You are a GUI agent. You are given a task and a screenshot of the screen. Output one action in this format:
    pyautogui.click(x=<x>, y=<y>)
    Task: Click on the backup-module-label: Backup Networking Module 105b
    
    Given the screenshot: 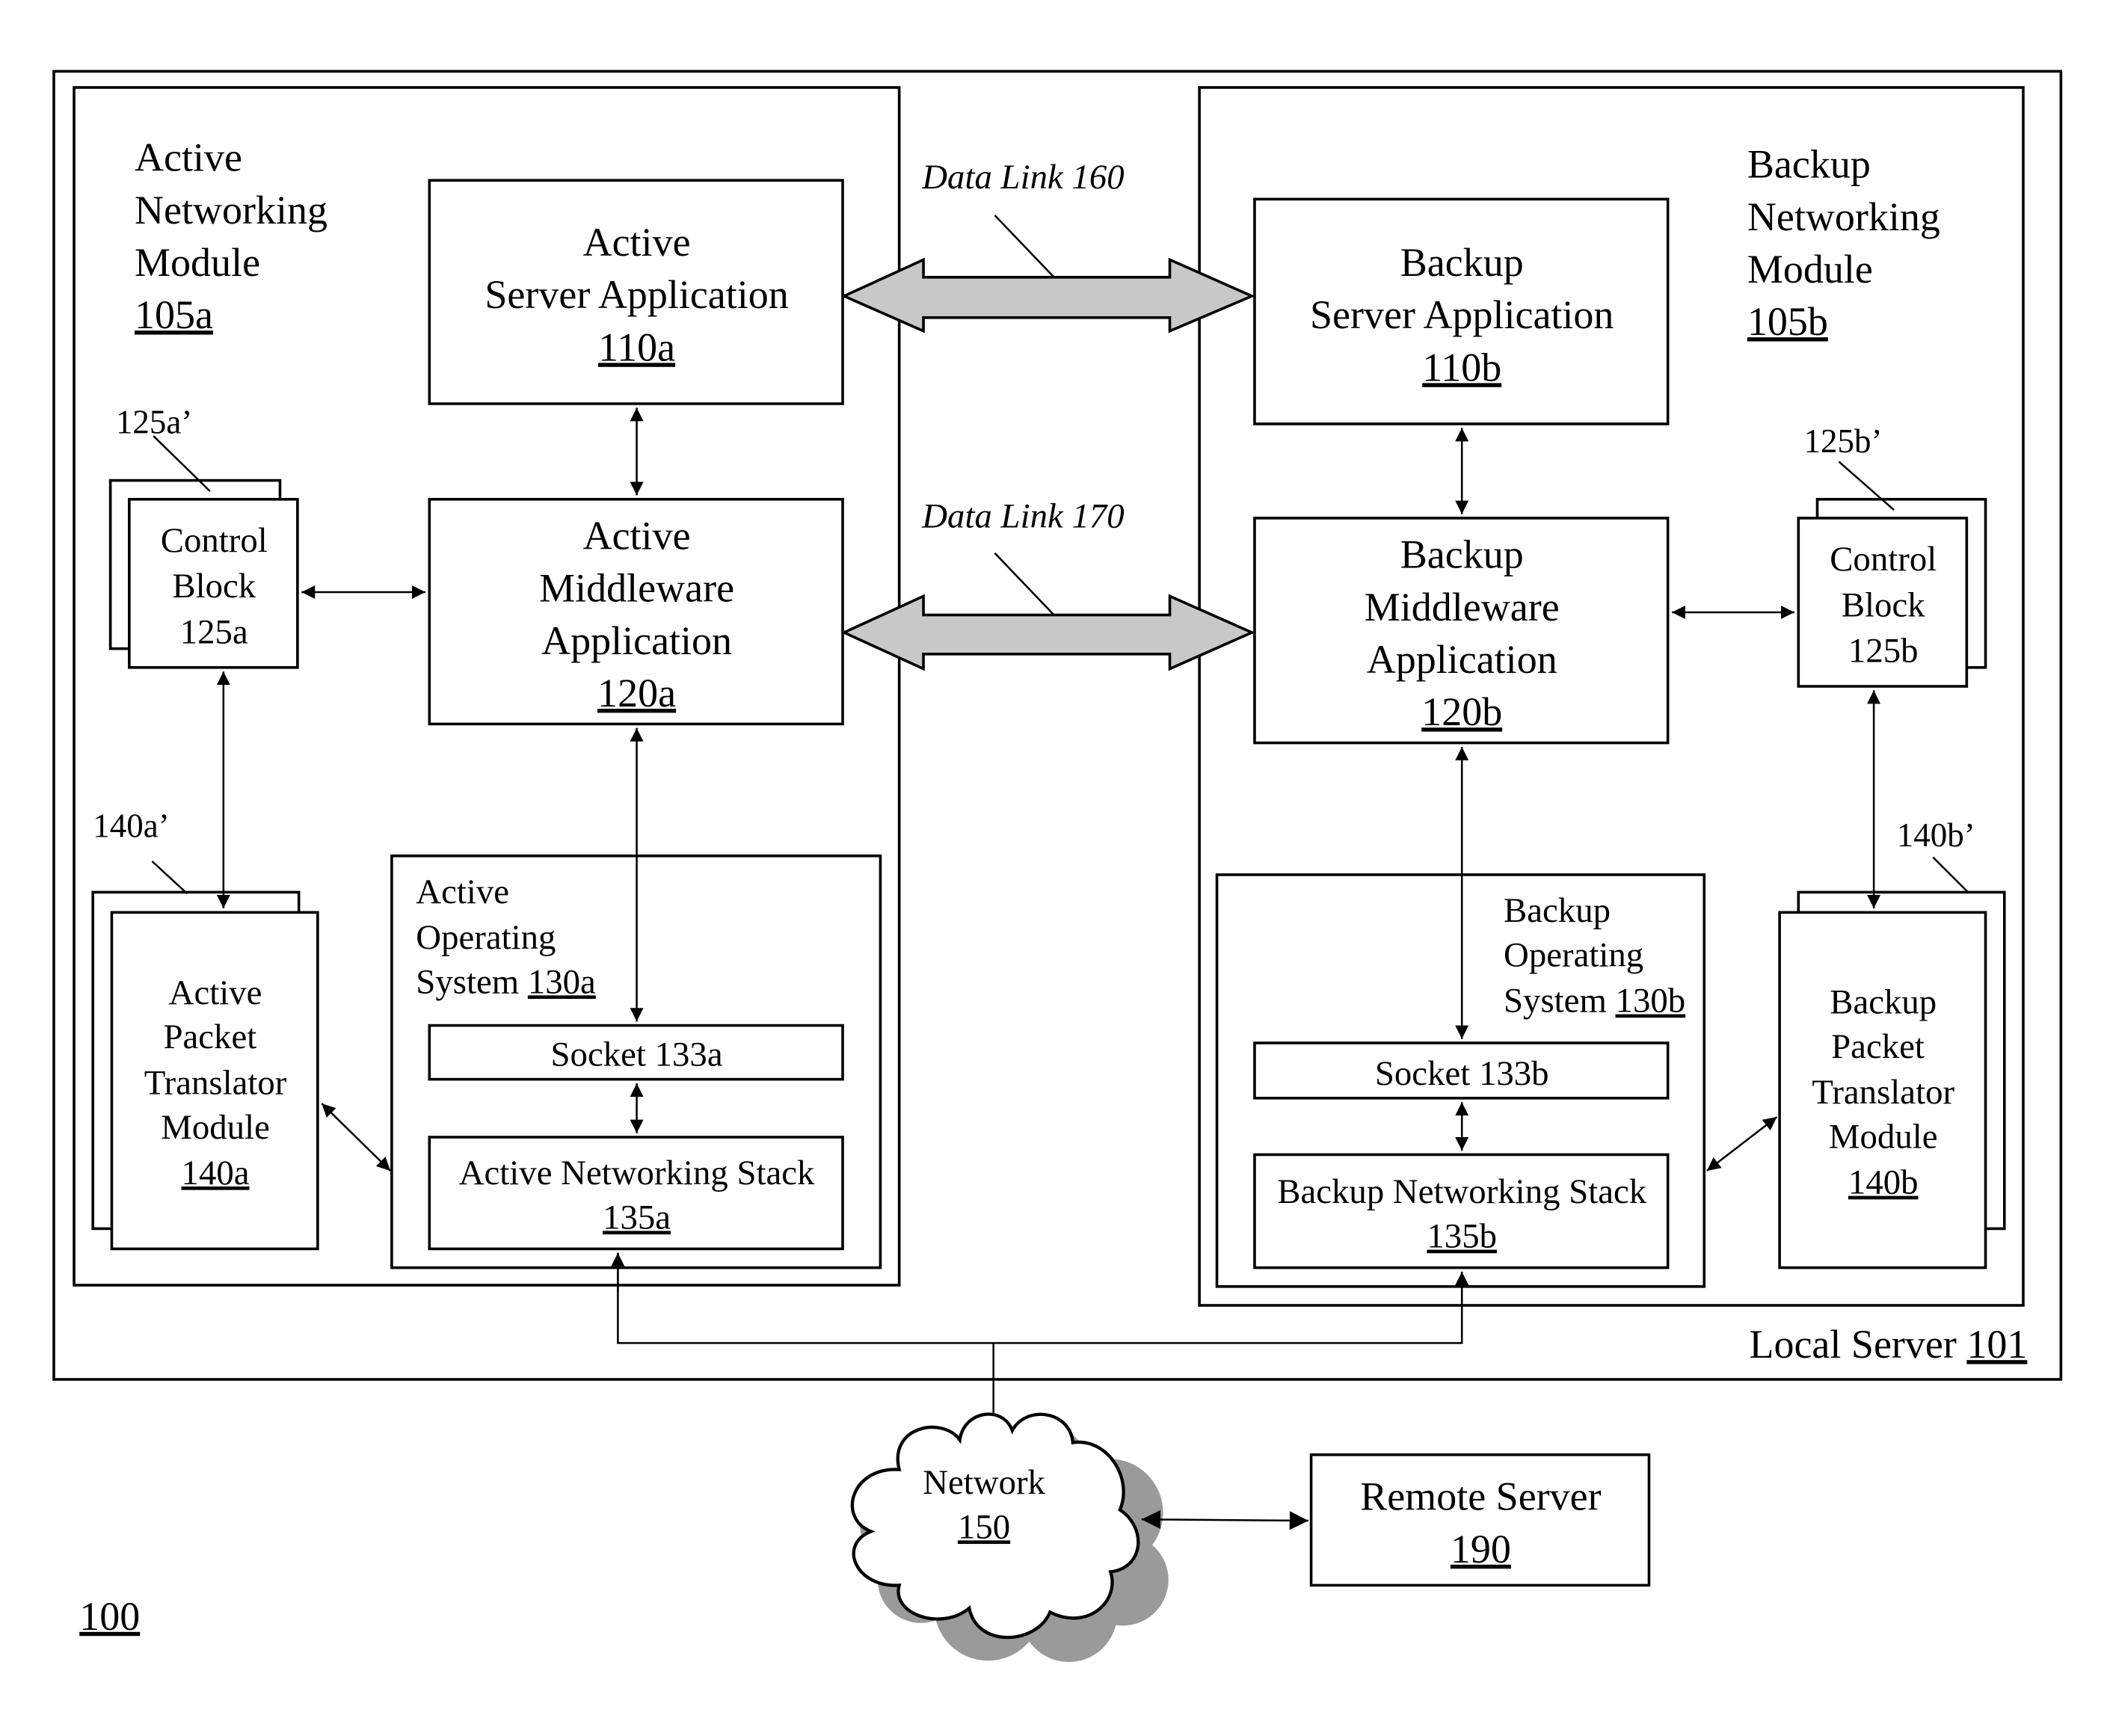 What is the action you would take?
    pyautogui.click(x=1843, y=243)
    